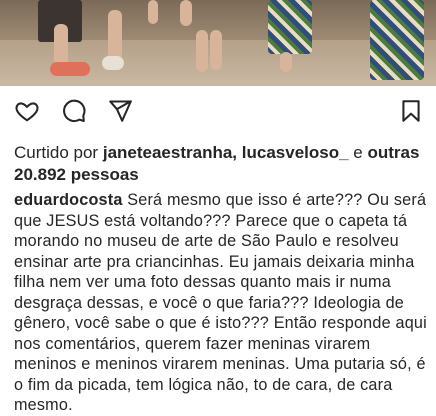  Describe the element at coordinates (167, 152) in the screenshot. I see `liker-username: janeteaestranha` at that location.